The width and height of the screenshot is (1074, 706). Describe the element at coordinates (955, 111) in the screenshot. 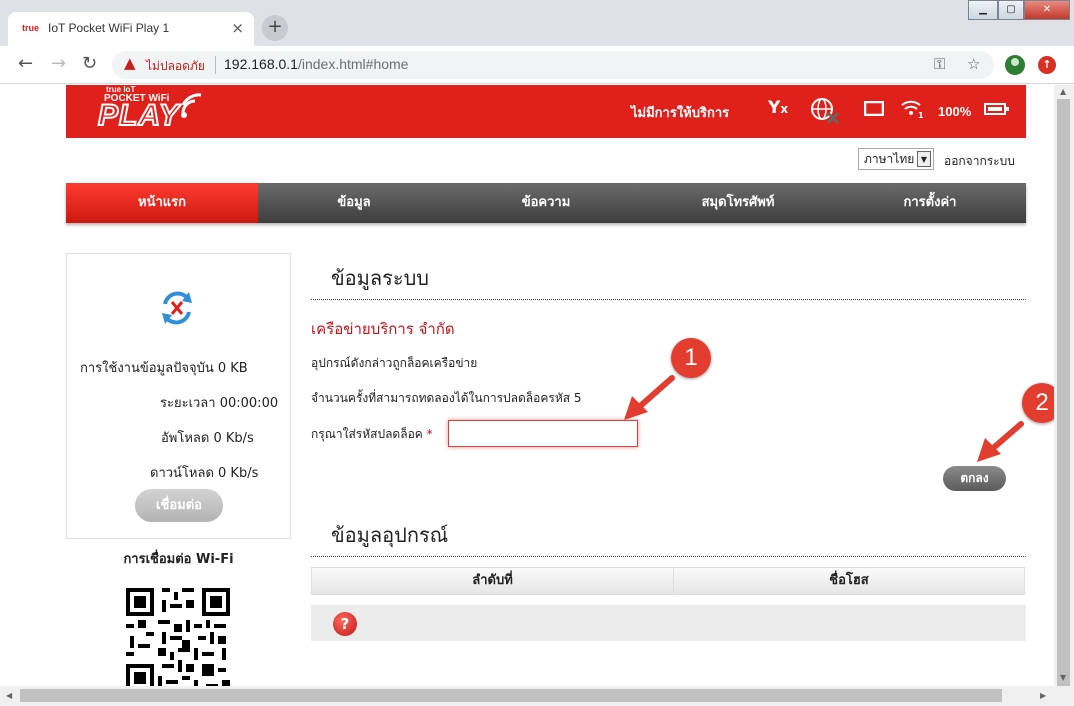

I see `battery-percent: 100%` at that location.